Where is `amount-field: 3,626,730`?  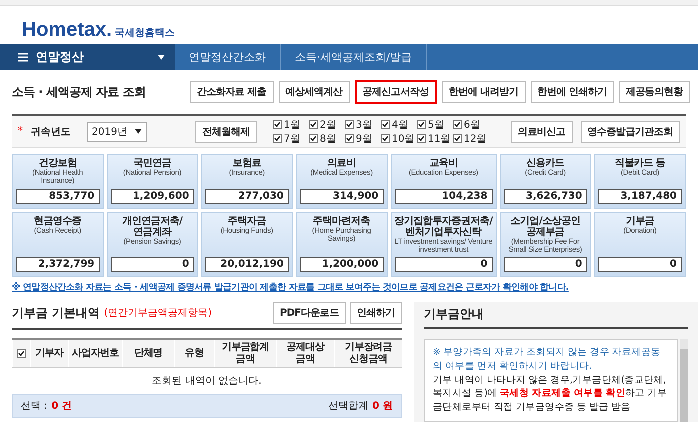
amount-field: 3,626,730 is located at coordinates (546, 196).